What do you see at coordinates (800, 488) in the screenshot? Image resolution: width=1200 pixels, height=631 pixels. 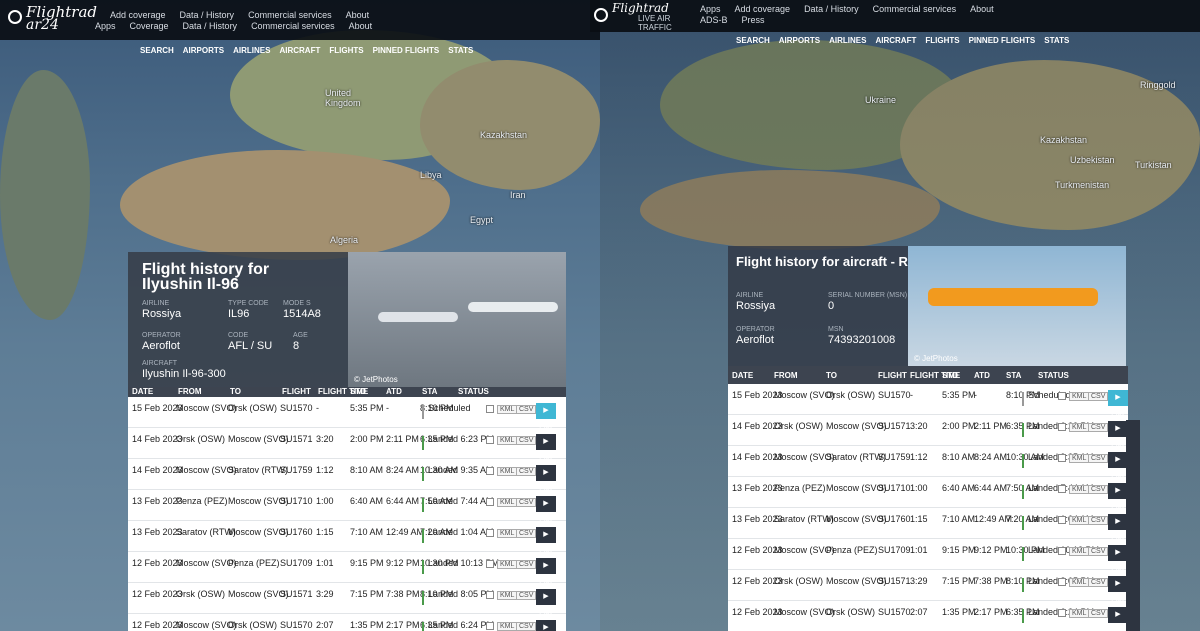 I see `cell-from: Penza (PEZ)` at bounding box center [800, 488].